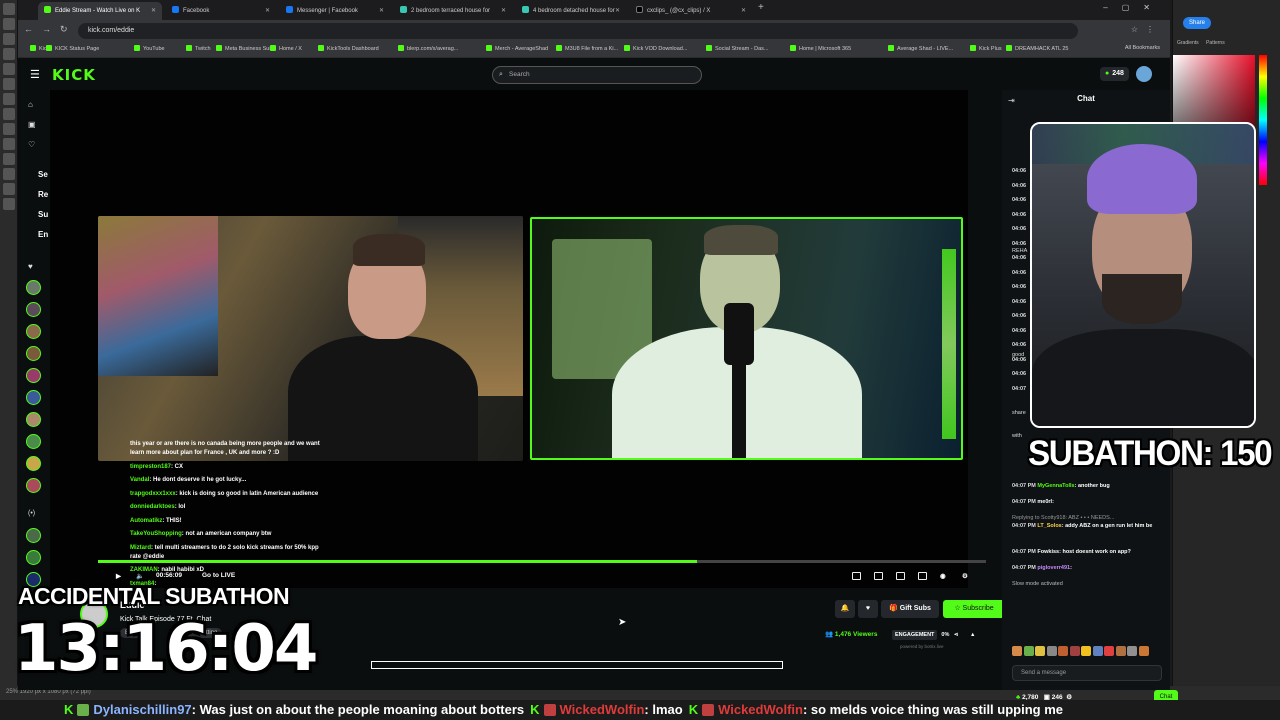 Image resolution: width=1280 pixels, height=720 pixels. I want to click on nav-buttons: ←→↻, so click(50, 29).